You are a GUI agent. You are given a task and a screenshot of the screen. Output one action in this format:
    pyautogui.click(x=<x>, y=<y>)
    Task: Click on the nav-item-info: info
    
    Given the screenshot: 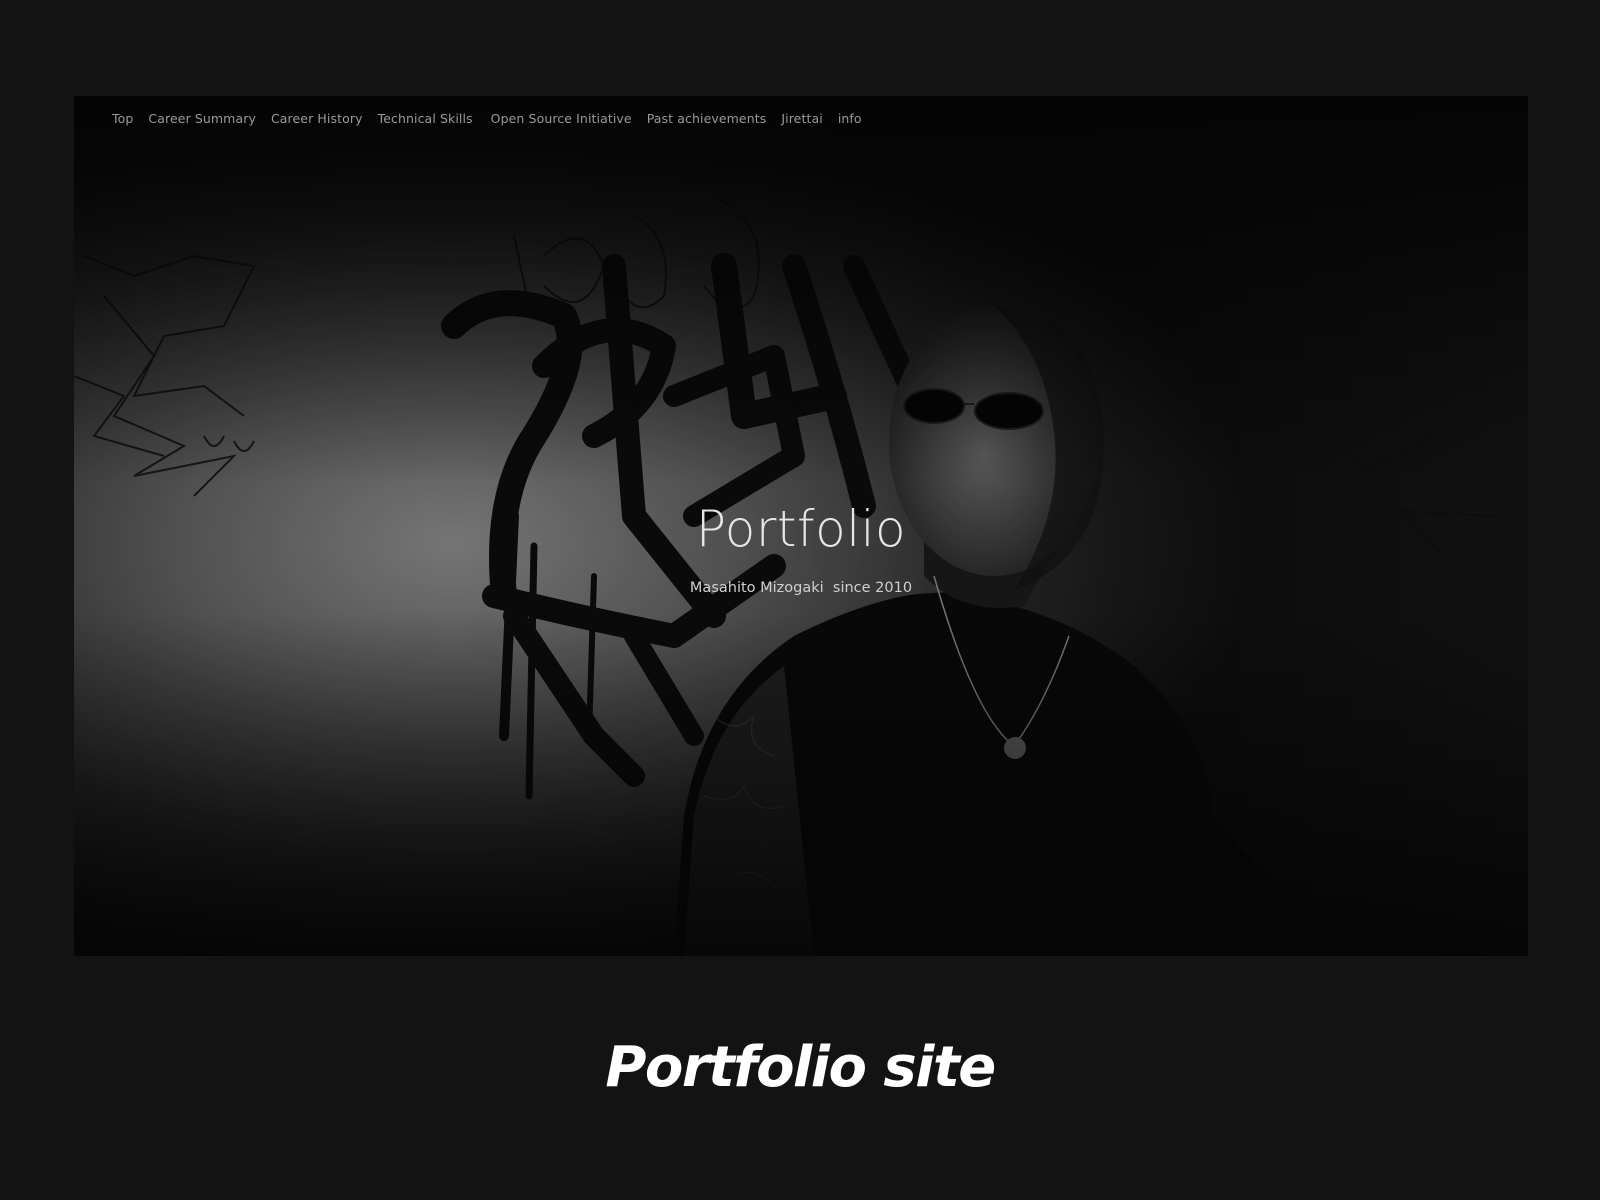 What is the action you would take?
    pyautogui.click(x=850, y=118)
    